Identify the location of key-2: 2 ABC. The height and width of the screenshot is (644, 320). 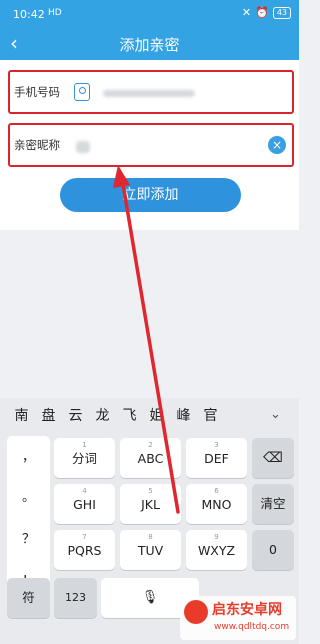
(150, 458).